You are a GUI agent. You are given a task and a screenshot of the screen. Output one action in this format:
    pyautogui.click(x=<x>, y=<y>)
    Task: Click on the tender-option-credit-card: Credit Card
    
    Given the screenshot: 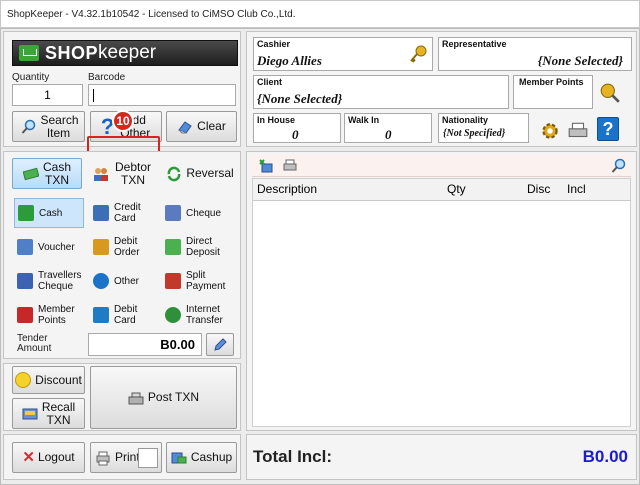 What is the action you would take?
    pyautogui.click(x=125, y=213)
    